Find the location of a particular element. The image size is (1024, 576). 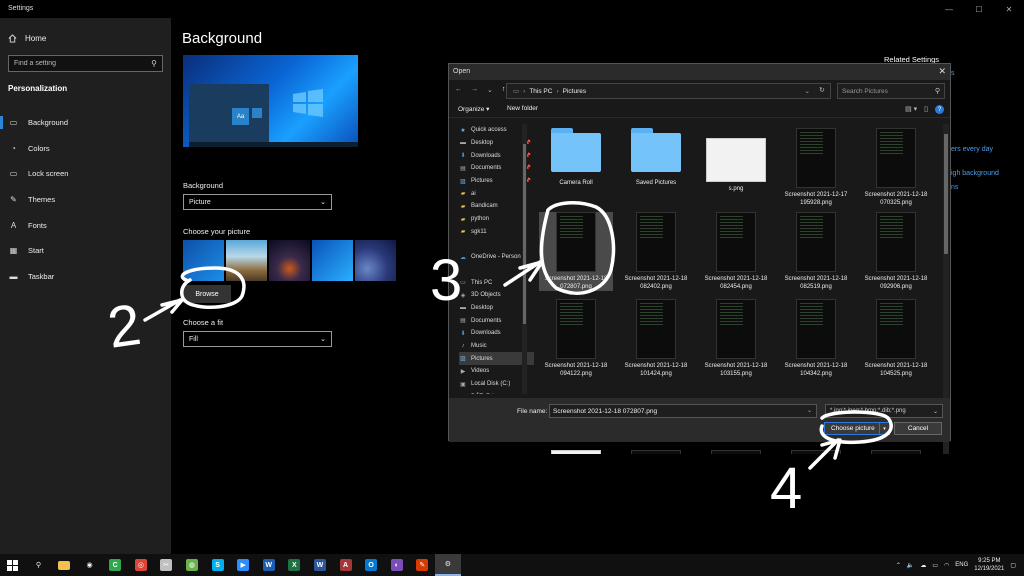

address-bar: ▭ › This PC › Pictures ⌄ is located at coordinates (668, 91).